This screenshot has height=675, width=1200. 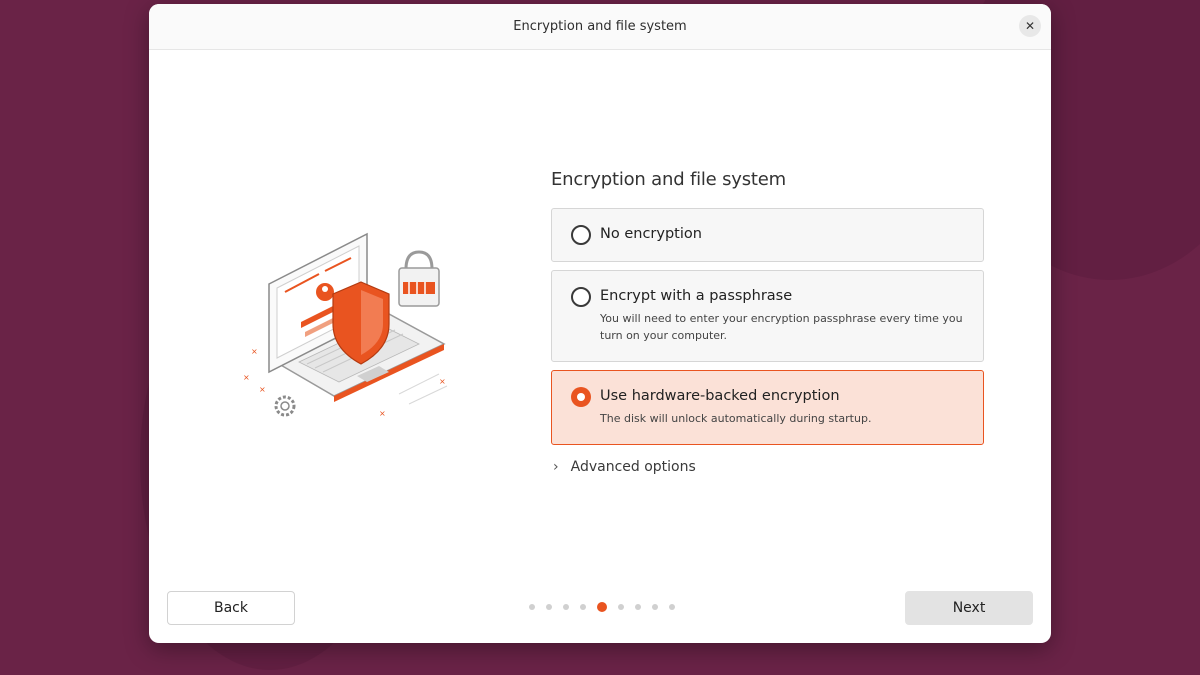 What do you see at coordinates (231, 608) in the screenshot?
I see `back-button: Back` at bounding box center [231, 608].